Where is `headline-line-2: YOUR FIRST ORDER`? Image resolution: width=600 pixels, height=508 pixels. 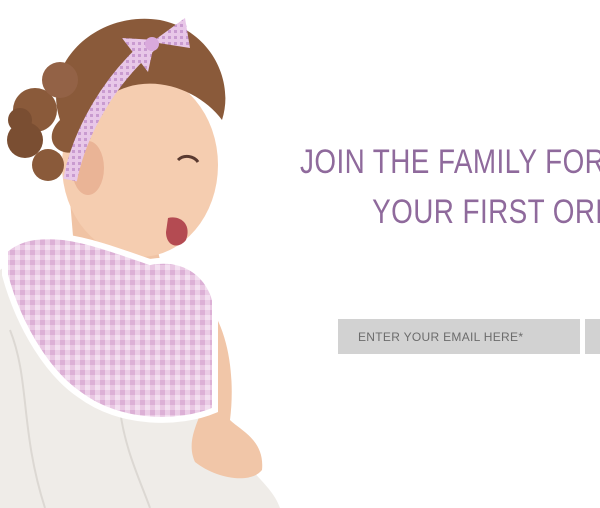 headline-line-2: YOUR FIRST ORDER is located at coordinates (486, 212).